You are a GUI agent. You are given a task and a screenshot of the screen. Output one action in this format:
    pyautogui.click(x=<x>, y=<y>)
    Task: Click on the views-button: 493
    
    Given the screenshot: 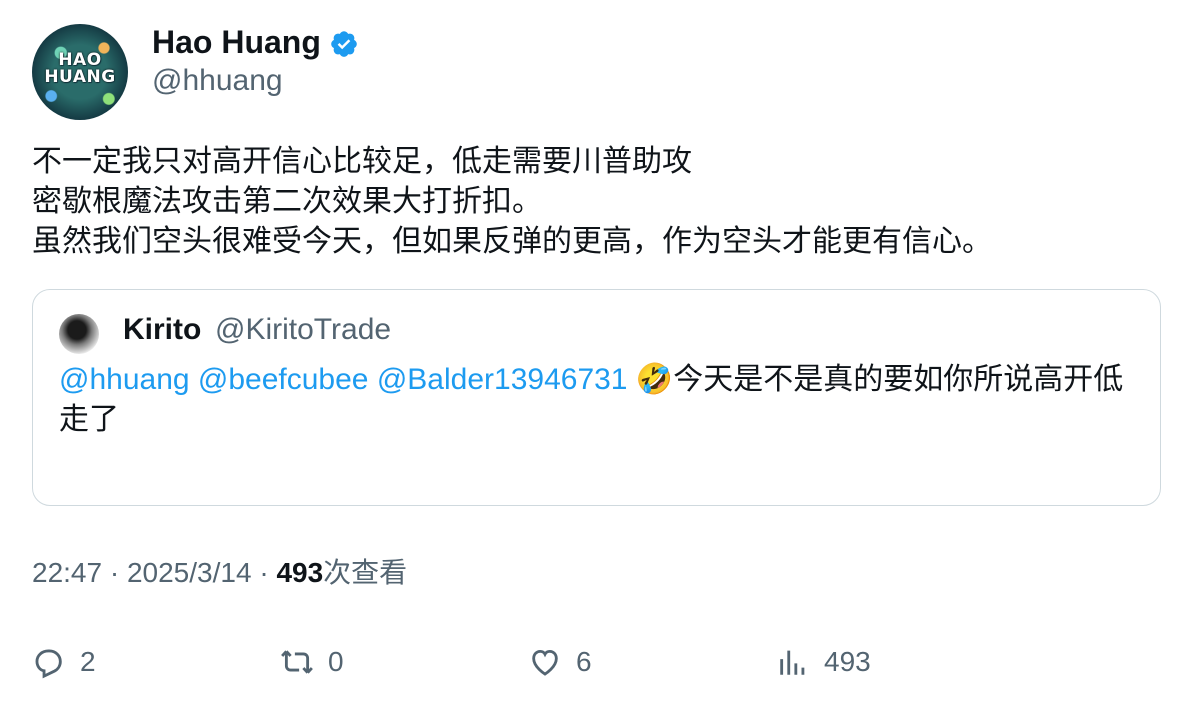 What is the action you would take?
    pyautogui.click(x=823, y=662)
    